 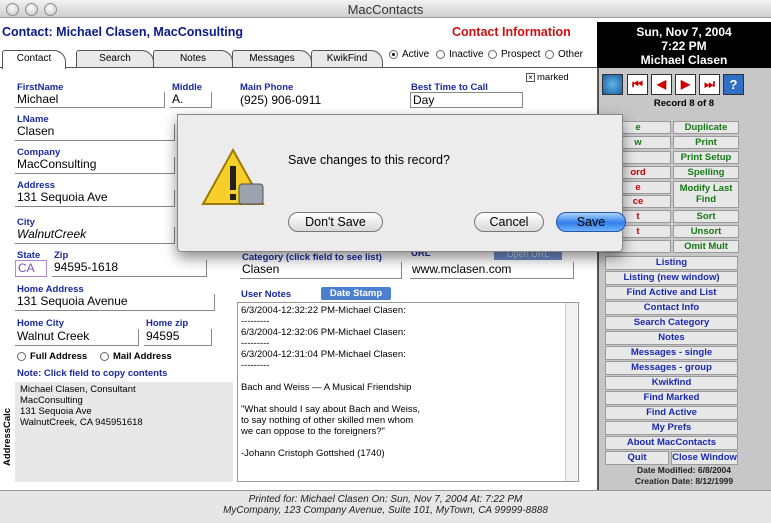 I want to click on zip-field: 94595-1618, so click(x=129, y=268).